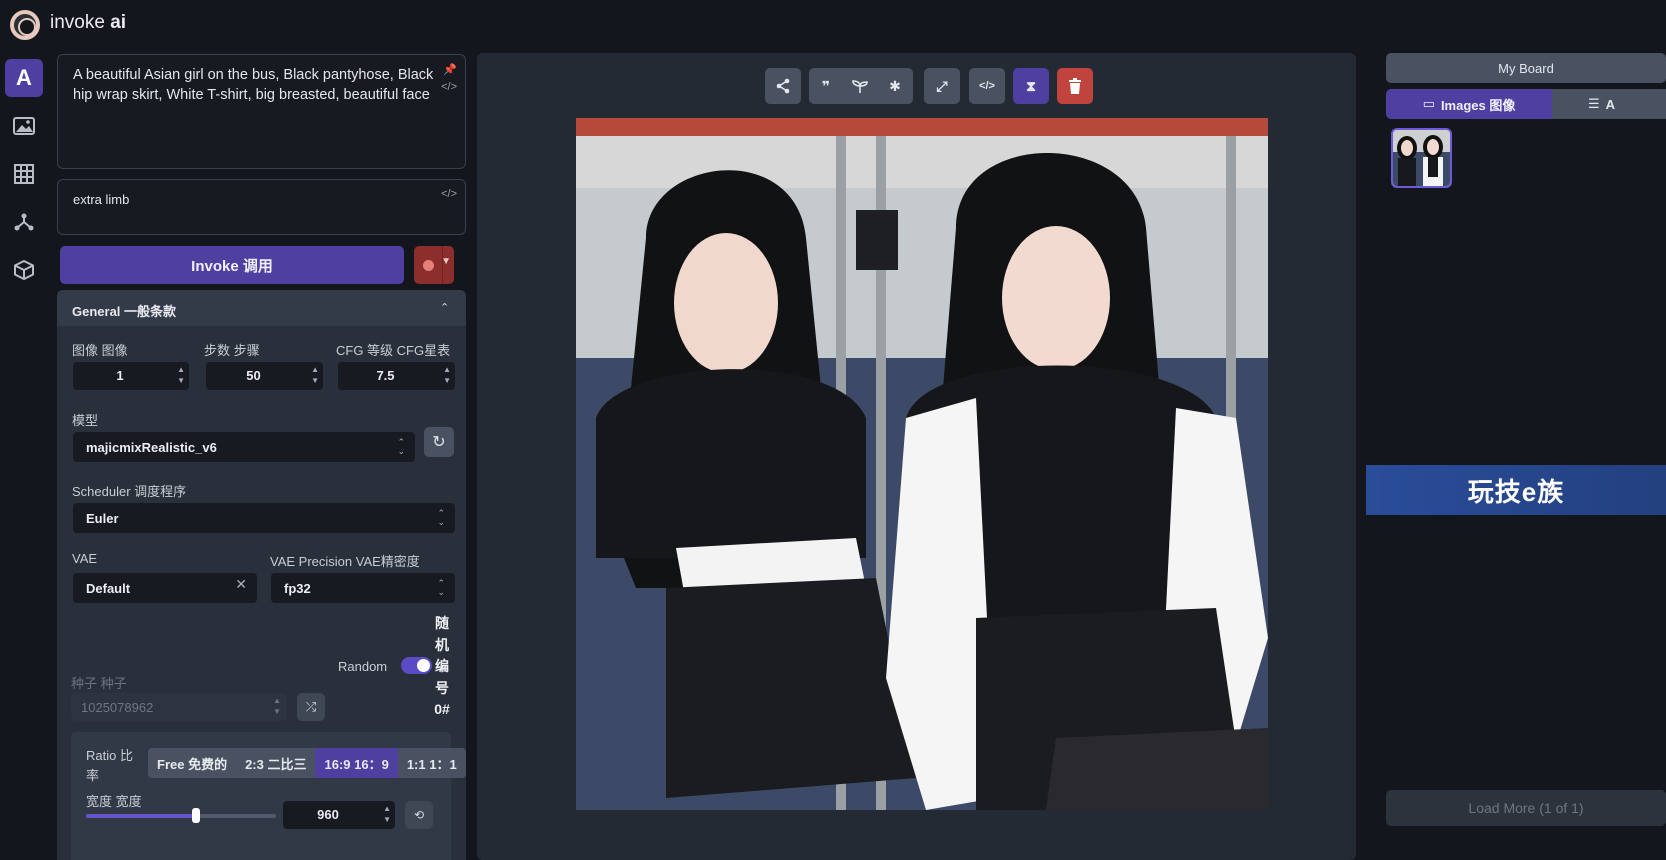 The width and height of the screenshot is (1666, 860). Describe the element at coordinates (396, 376) in the screenshot. I see `cfg-scale-number-input: 7.5 ▲ ▼` at that location.